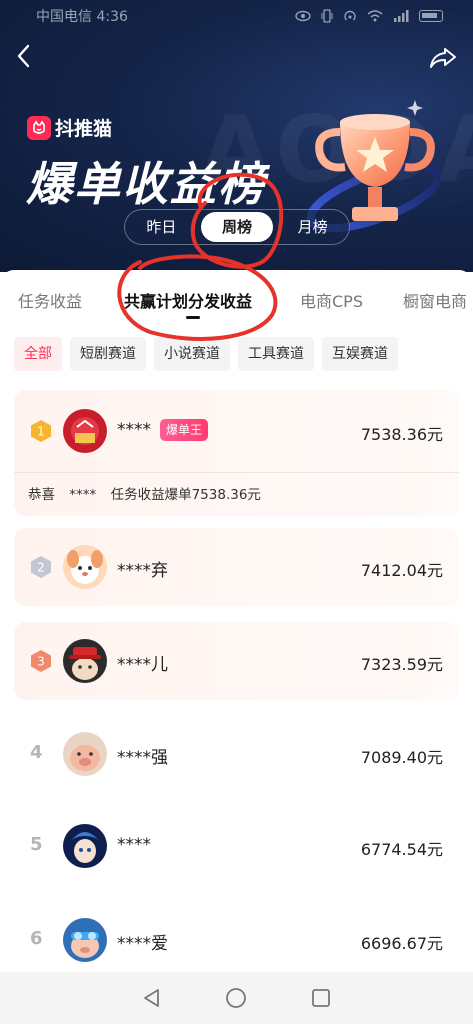  I want to click on user-name: ****儿, so click(142, 665).